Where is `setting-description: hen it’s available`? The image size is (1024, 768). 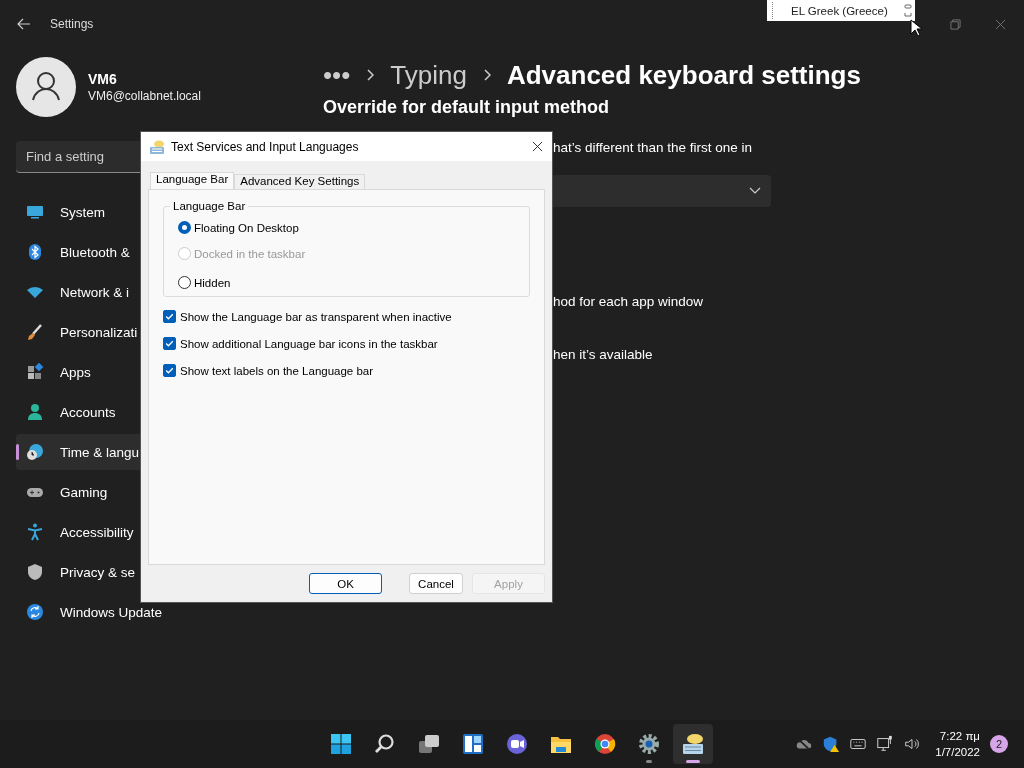 setting-description: hen it’s available is located at coordinates (603, 354).